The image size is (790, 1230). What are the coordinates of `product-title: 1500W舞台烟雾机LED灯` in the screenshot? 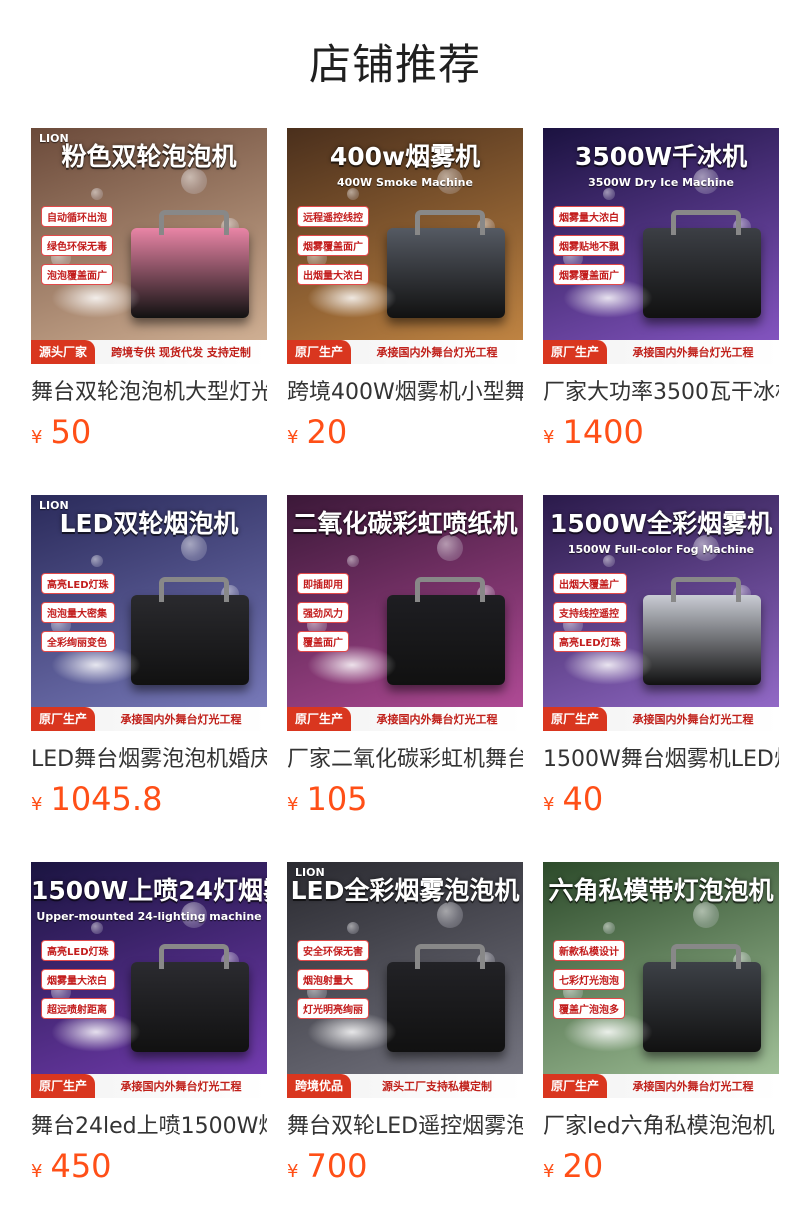 It's located at (661, 760).